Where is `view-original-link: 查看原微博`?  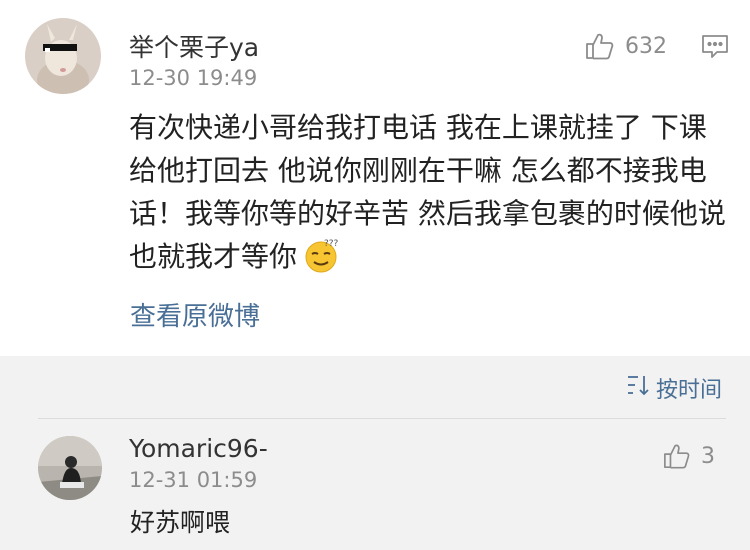 view-original-link: 查看原微博 is located at coordinates (195, 314).